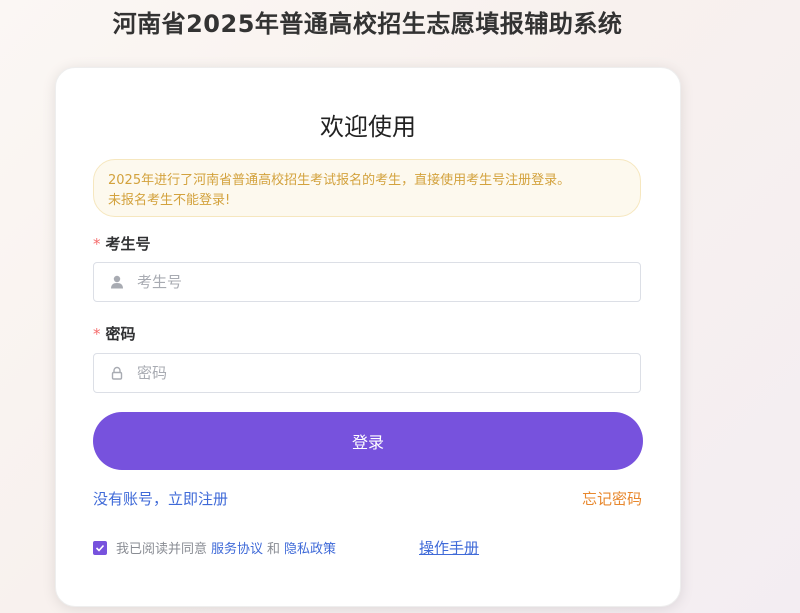  What do you see at coordinates (387, 373) in the screenshot?
I see `password-input` at bounding box center [387, 373].